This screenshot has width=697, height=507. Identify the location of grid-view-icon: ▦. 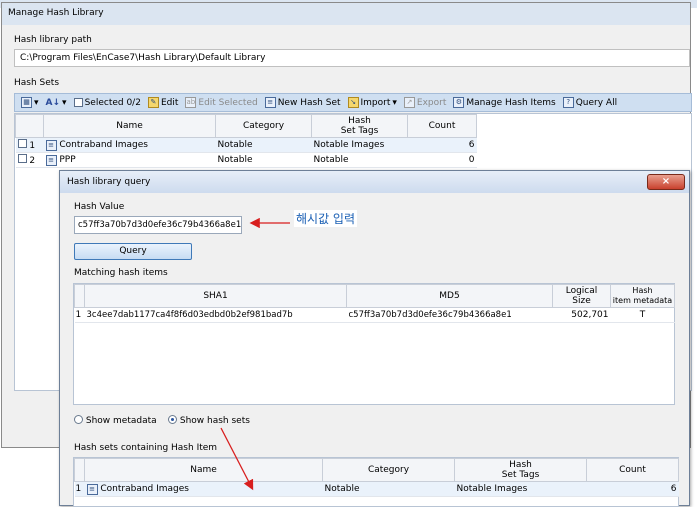
(26, 102).